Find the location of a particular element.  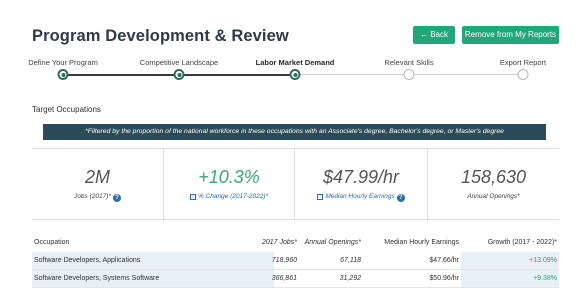

step-label-labor-market-demand: Labor Market Demand is located at coordinates (295, 62).